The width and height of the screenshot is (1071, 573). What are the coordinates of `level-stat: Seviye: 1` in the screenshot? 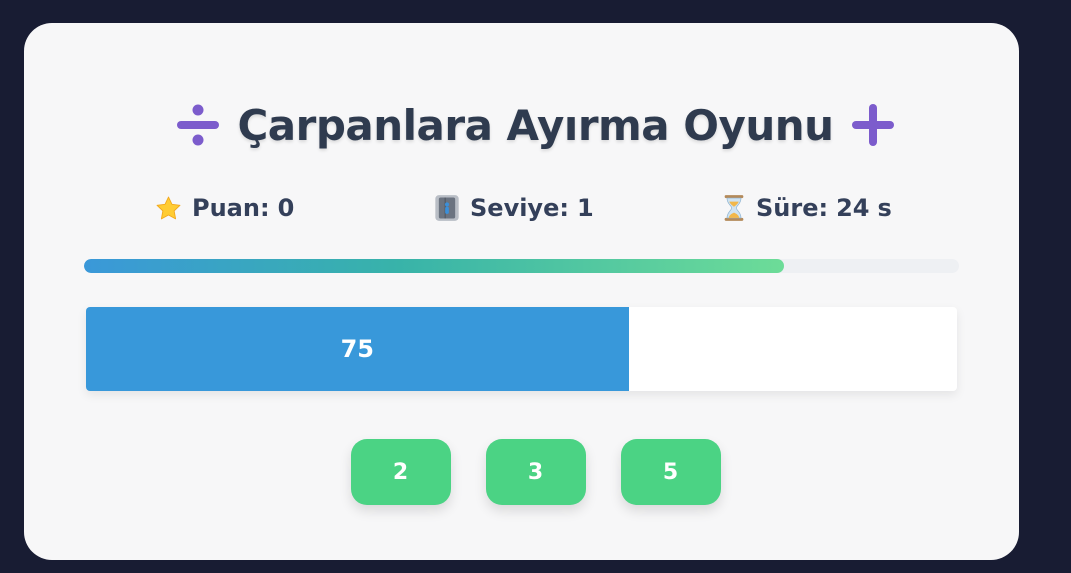 It's located at (514, 208).